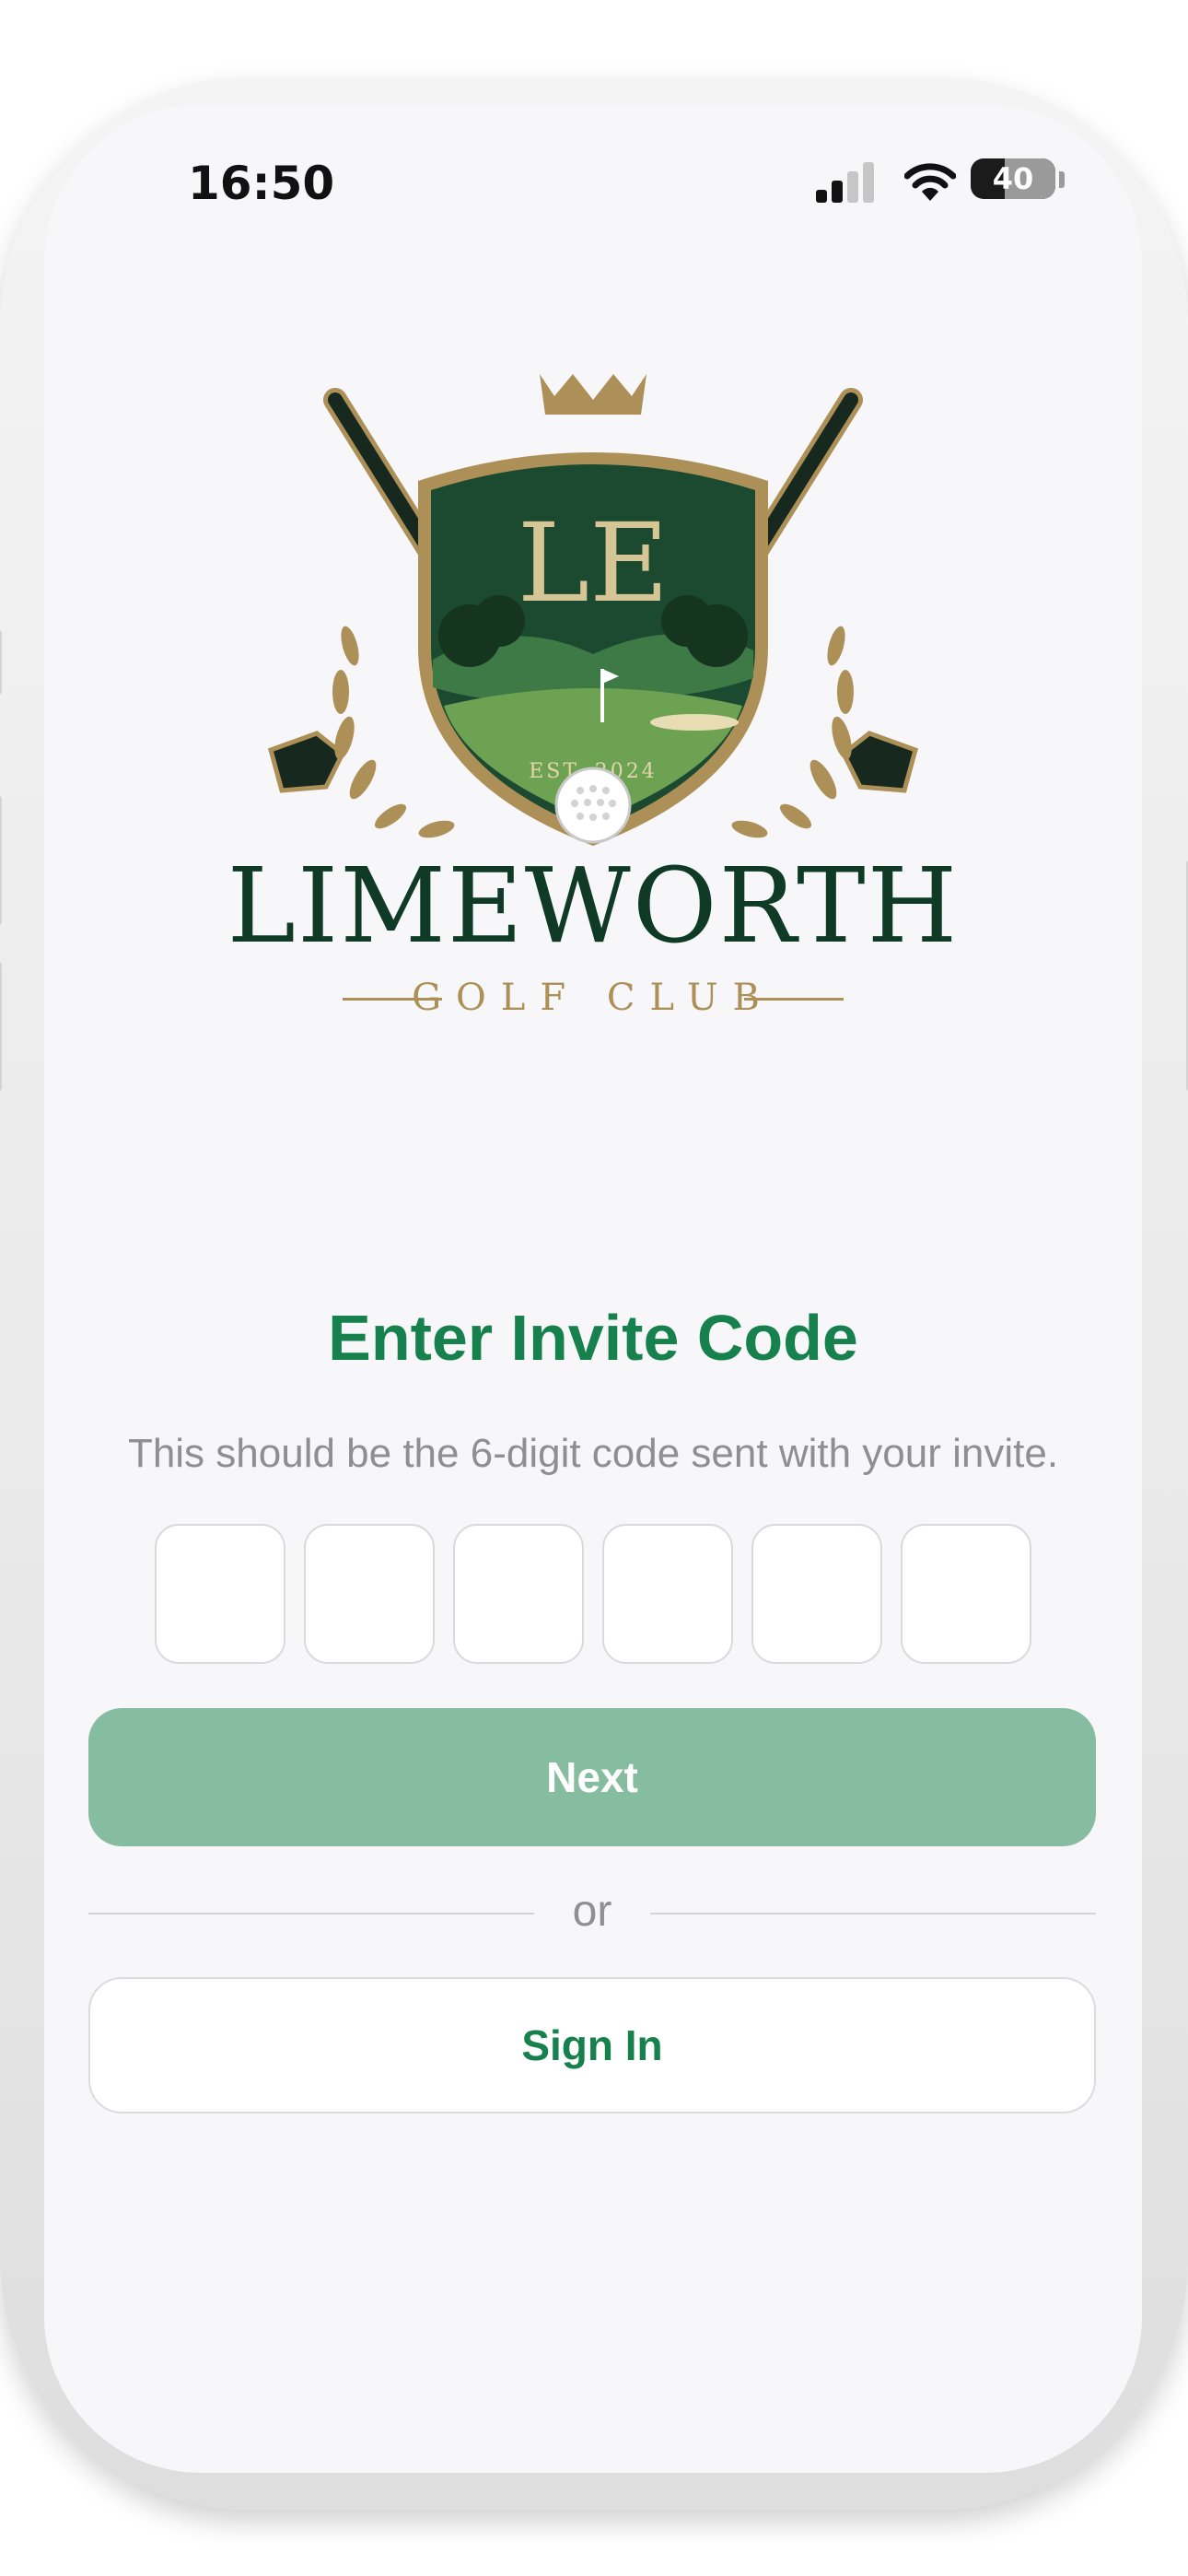 The image size is (1188, 2576). I want to click on page-title: Enter Invite Code, so click(593, 1338).